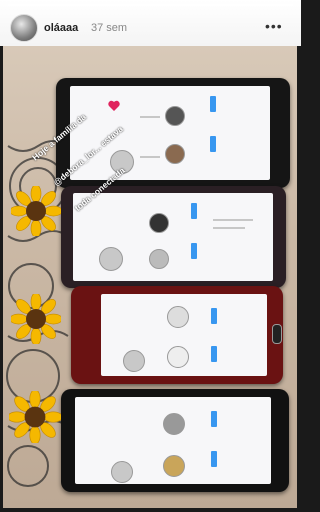 This screenshot has width=320, height=512. Describe the element at coordinates (150, 23) in the screenshot. I see `story-header: oláaaa 37 sem •••` at that location.